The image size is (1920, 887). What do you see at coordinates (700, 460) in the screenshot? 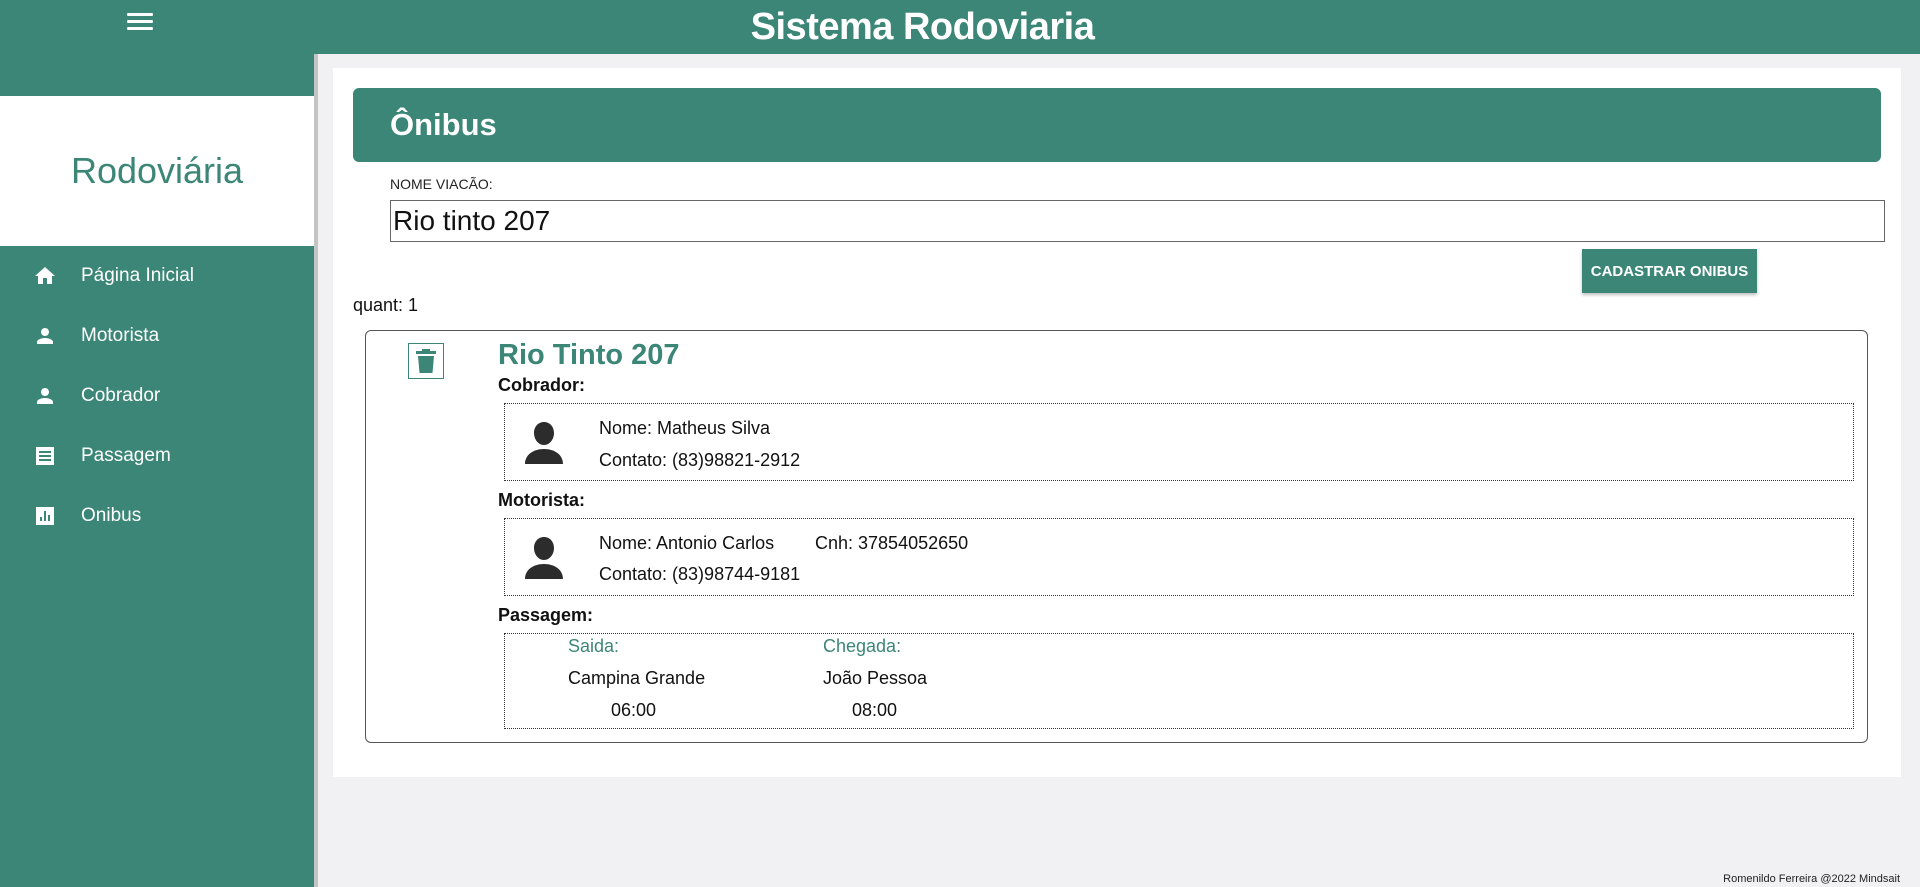
I see `cobrador-contato: Contato: (83)98821-2912` at bounding box center [700, 460].